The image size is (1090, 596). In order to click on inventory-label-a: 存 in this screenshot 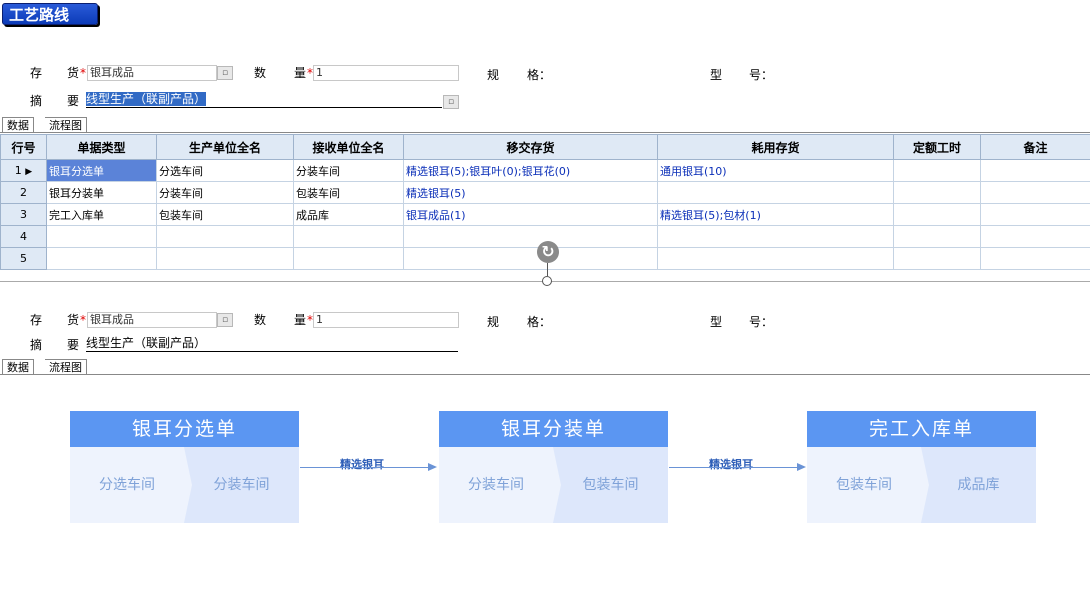, I will do `click(36, 320)`.